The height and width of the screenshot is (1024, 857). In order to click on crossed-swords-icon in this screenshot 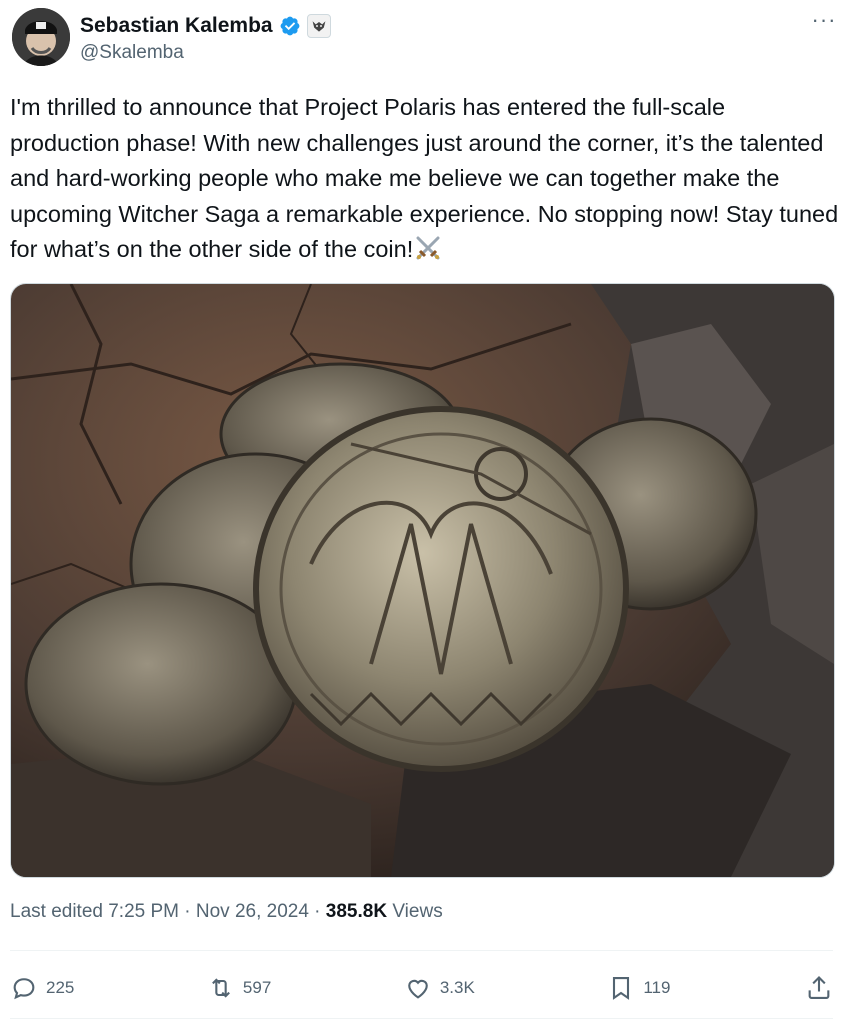, I will do `click(428, 248)`.